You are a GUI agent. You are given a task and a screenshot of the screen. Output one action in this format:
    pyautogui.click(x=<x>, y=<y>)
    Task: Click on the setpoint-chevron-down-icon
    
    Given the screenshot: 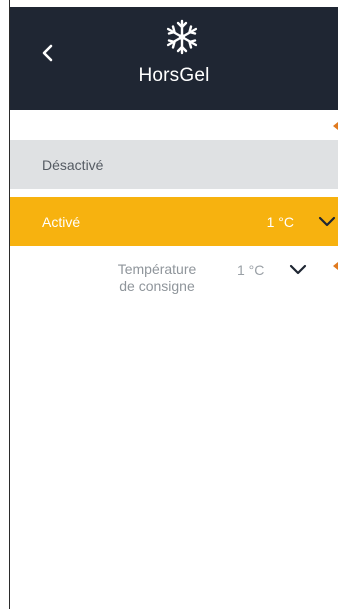 What is the action you would take?
    pyautogui.click(x=298, y=270)
    